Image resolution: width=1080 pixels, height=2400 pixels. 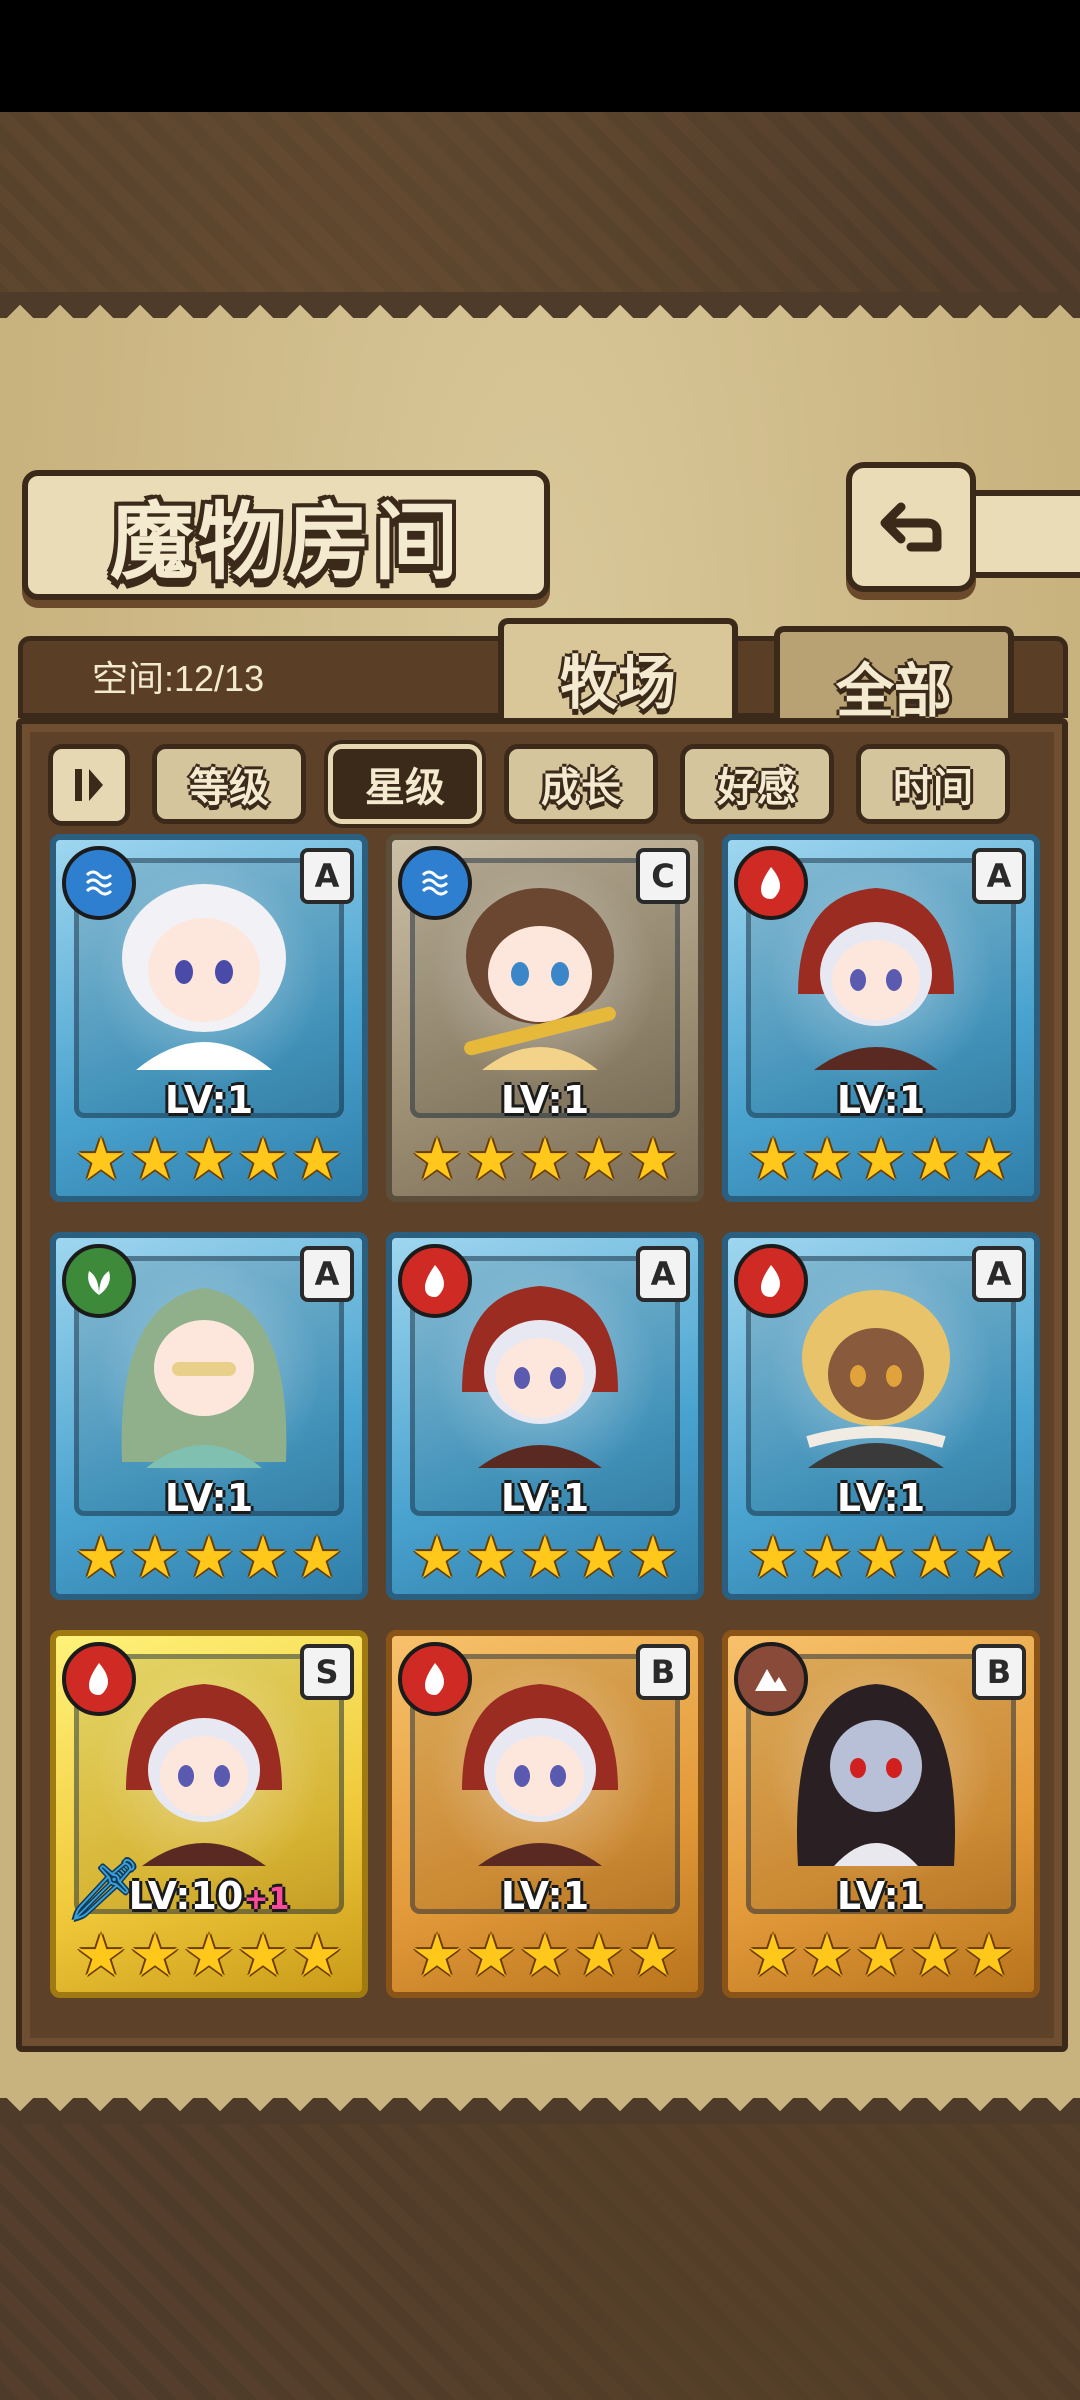 I want to click on rank-badge: C, so click(x=663, y=876).